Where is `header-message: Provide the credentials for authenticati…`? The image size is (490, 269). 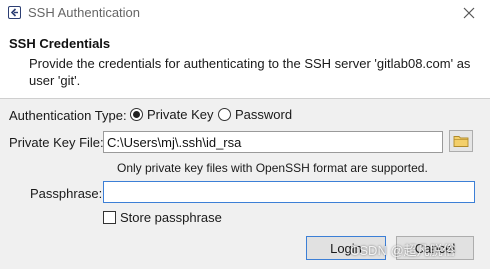 header-message: Provide the credentials for authenticati… is located at coordinates (250, 72).